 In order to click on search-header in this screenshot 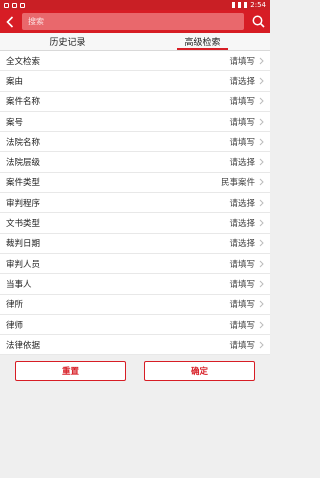, I will do `click(135, 21)`.